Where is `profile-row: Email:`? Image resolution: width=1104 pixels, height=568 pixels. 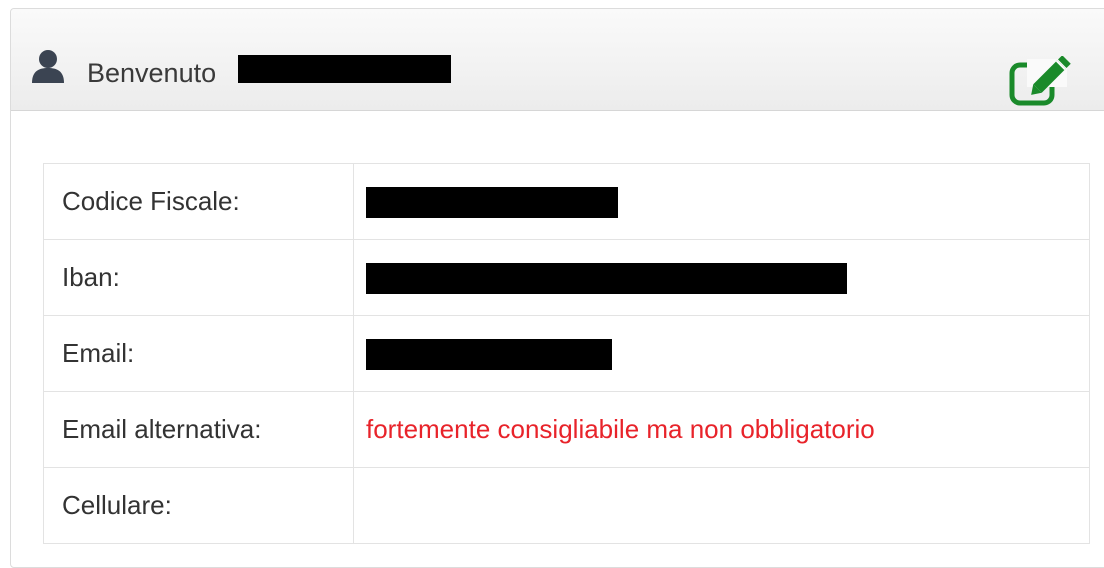
profile-row: Email: is located at coordinates (566, 353).